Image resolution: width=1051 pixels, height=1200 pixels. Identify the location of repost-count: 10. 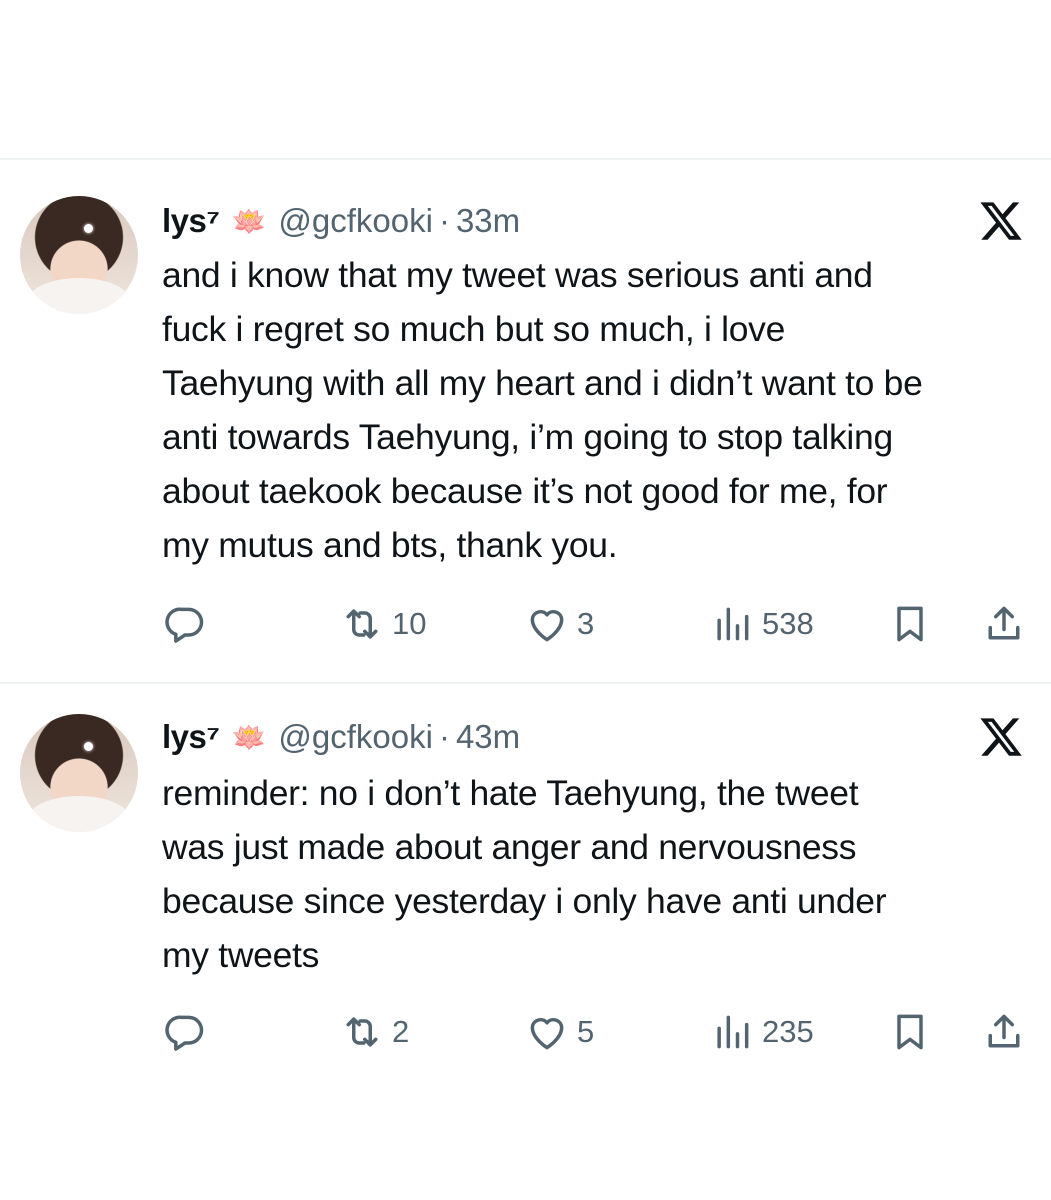
(409, 623).